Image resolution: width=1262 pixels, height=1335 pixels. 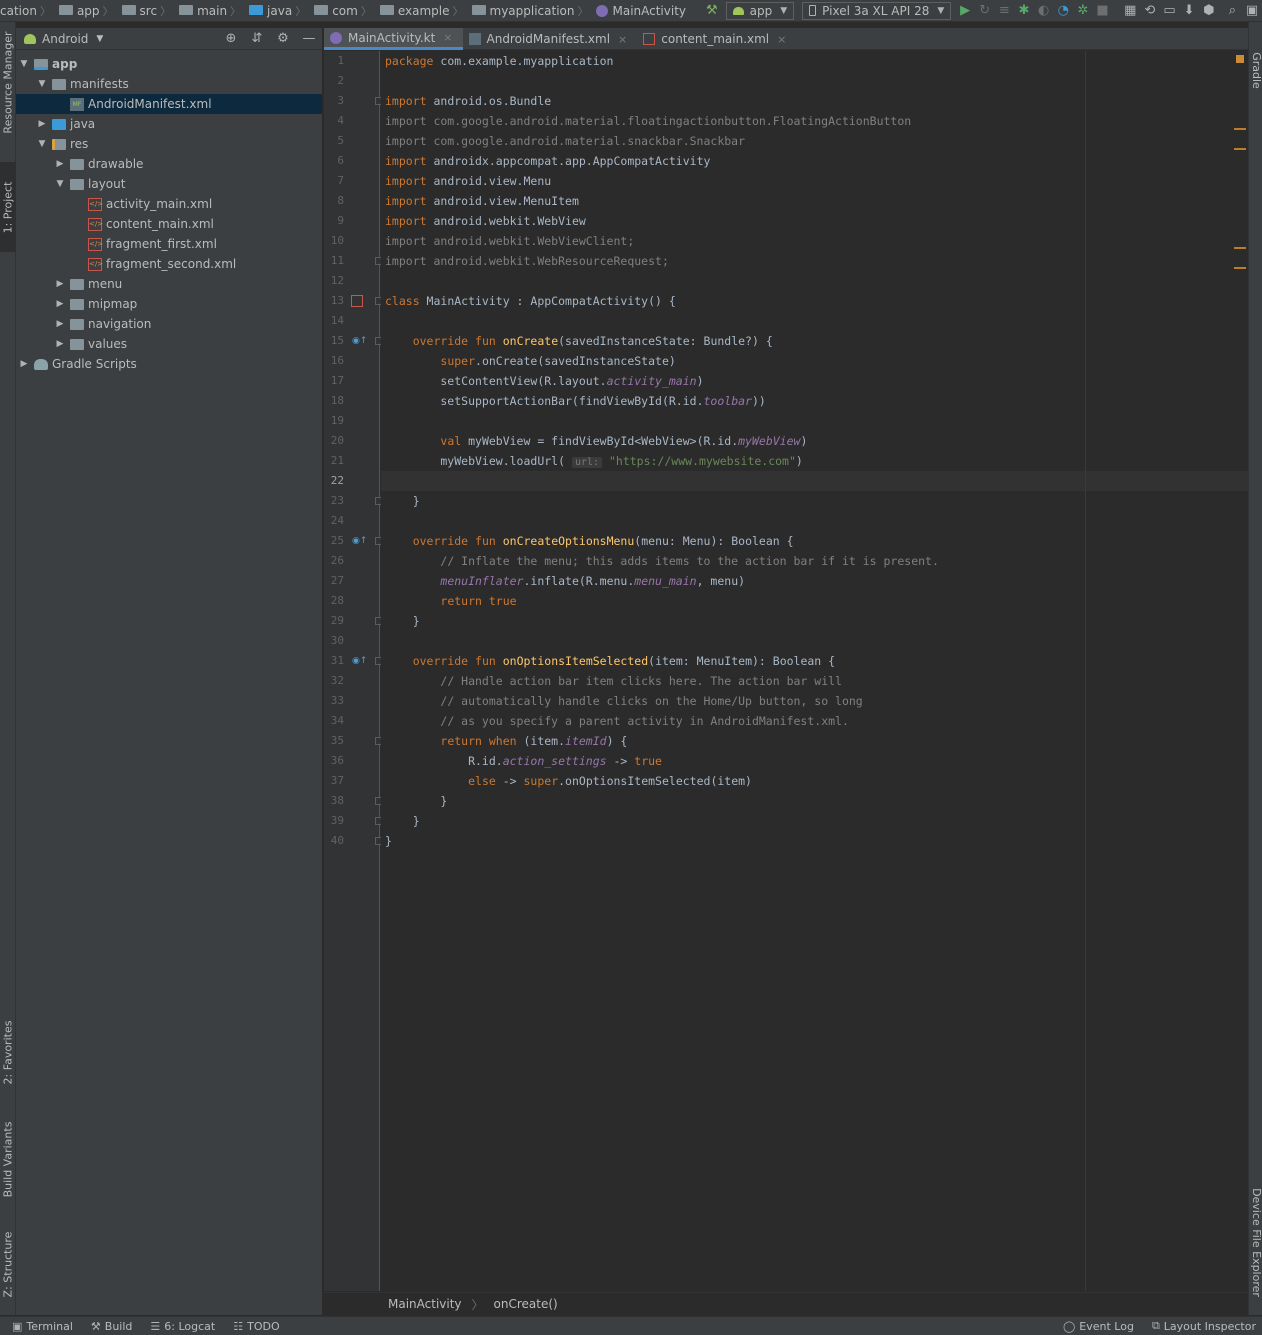 What do you see at coordinates (965, 10) in the screenshot?
I see `run-icon: ▶` at bounding box center [965, 10].